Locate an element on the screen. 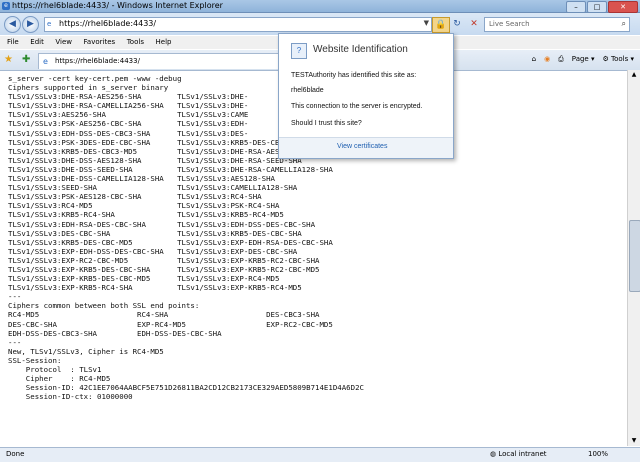 Image resolution: width=640 pixels, height=462 pixels. menu-edit: Edit is located at coordinates (37, 42).